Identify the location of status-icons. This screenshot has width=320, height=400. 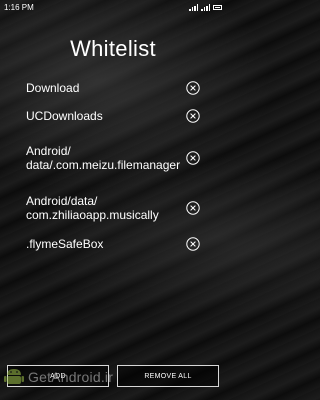
(205, 7).